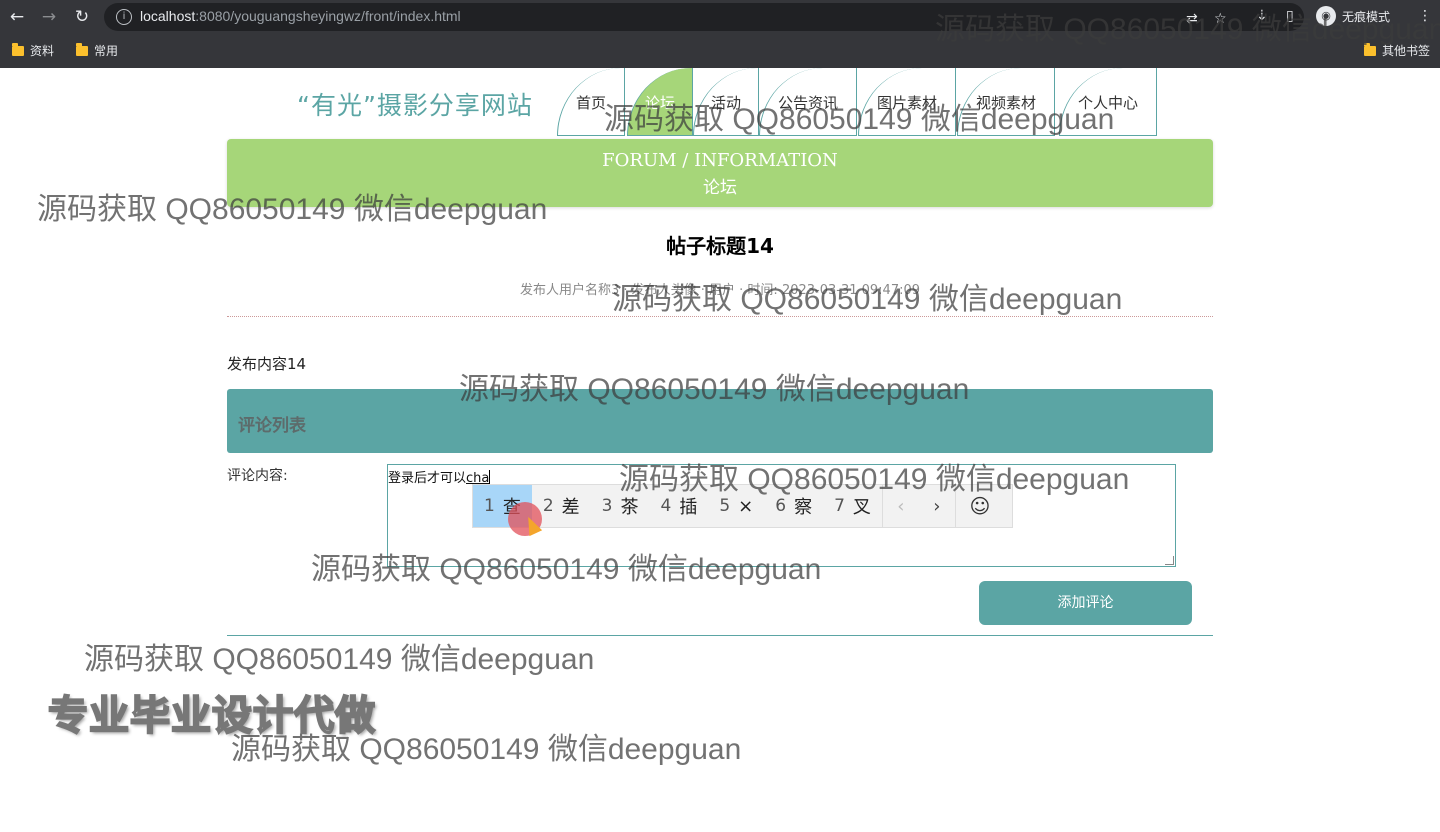 The image size is (1440, 832). What do you see at coordinates (720, 246) in the screenshot?
I see `post-title: 帖子标题14` at bounding box center [720, 246].